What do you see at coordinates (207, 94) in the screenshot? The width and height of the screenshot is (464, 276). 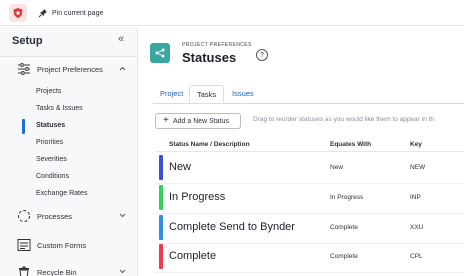 I see `tab-tasks: Tasks` at bounding box center [207, 94].